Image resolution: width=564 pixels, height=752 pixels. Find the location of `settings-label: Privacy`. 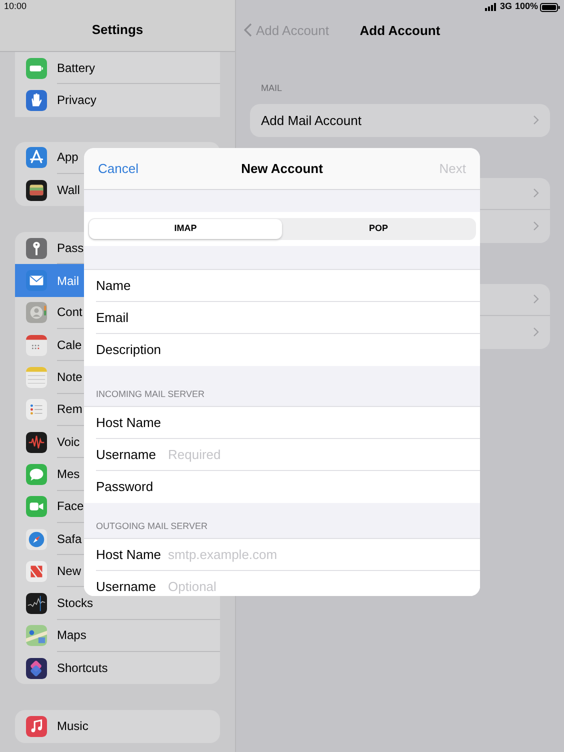

settings-label: Privacy is located at coordinates (76, 101).